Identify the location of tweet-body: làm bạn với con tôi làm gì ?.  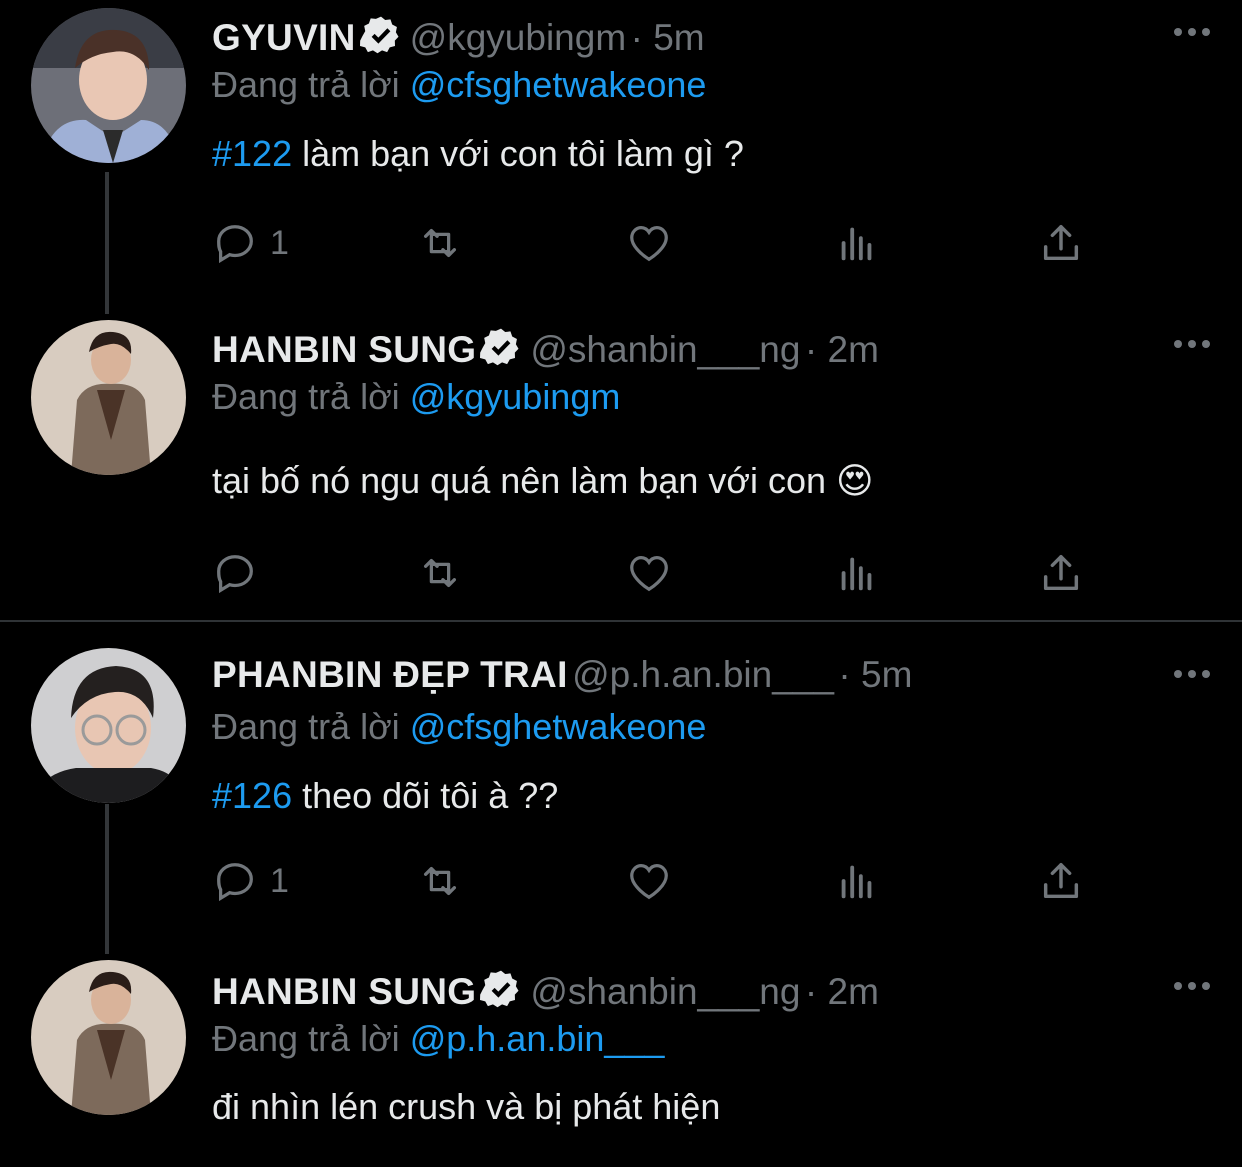
(518, 153).